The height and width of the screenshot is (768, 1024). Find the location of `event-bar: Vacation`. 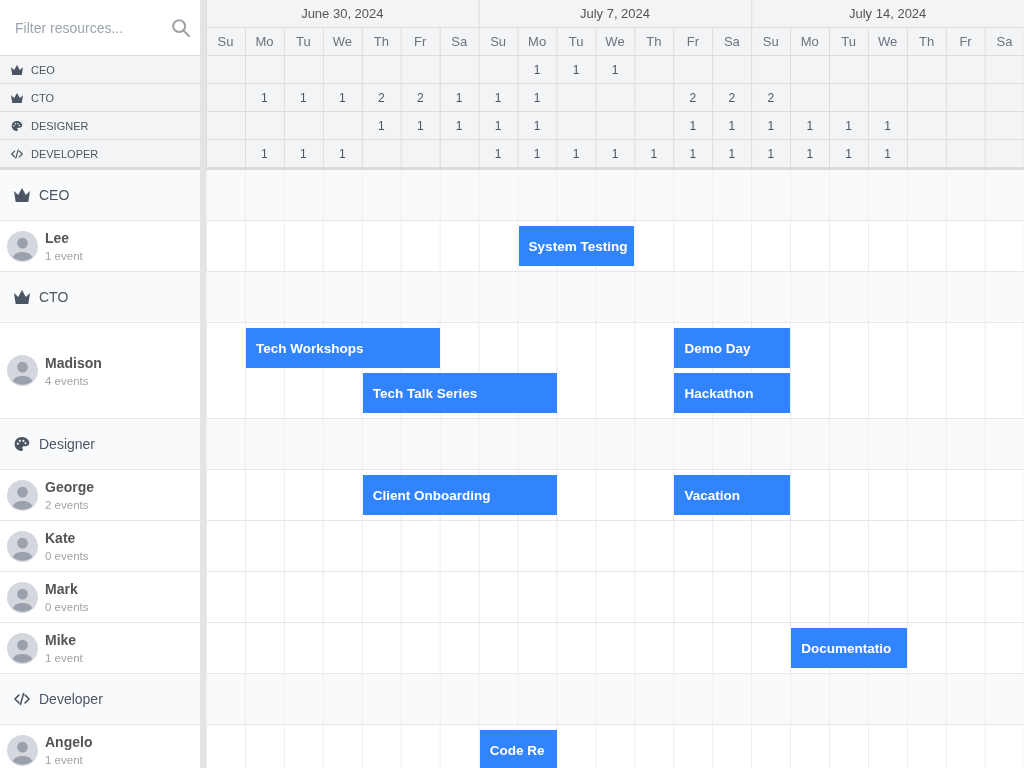

event-bar: Vacation is located at coordinates (732, 495).